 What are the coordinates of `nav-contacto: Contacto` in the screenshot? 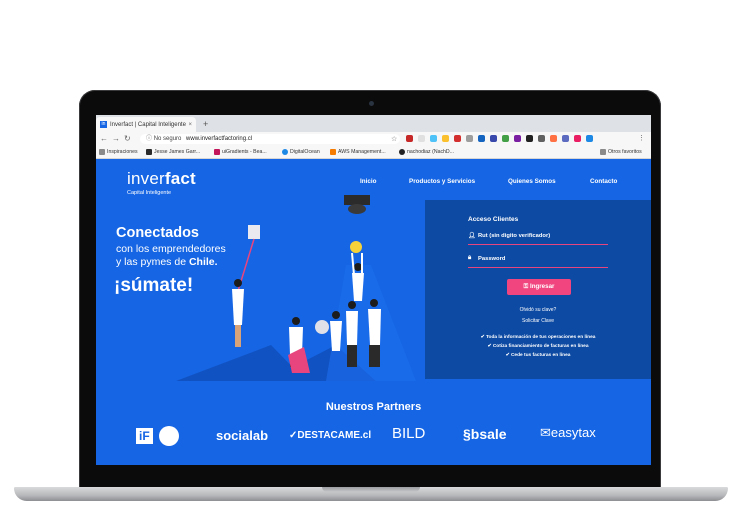 It's located at (603, 181).